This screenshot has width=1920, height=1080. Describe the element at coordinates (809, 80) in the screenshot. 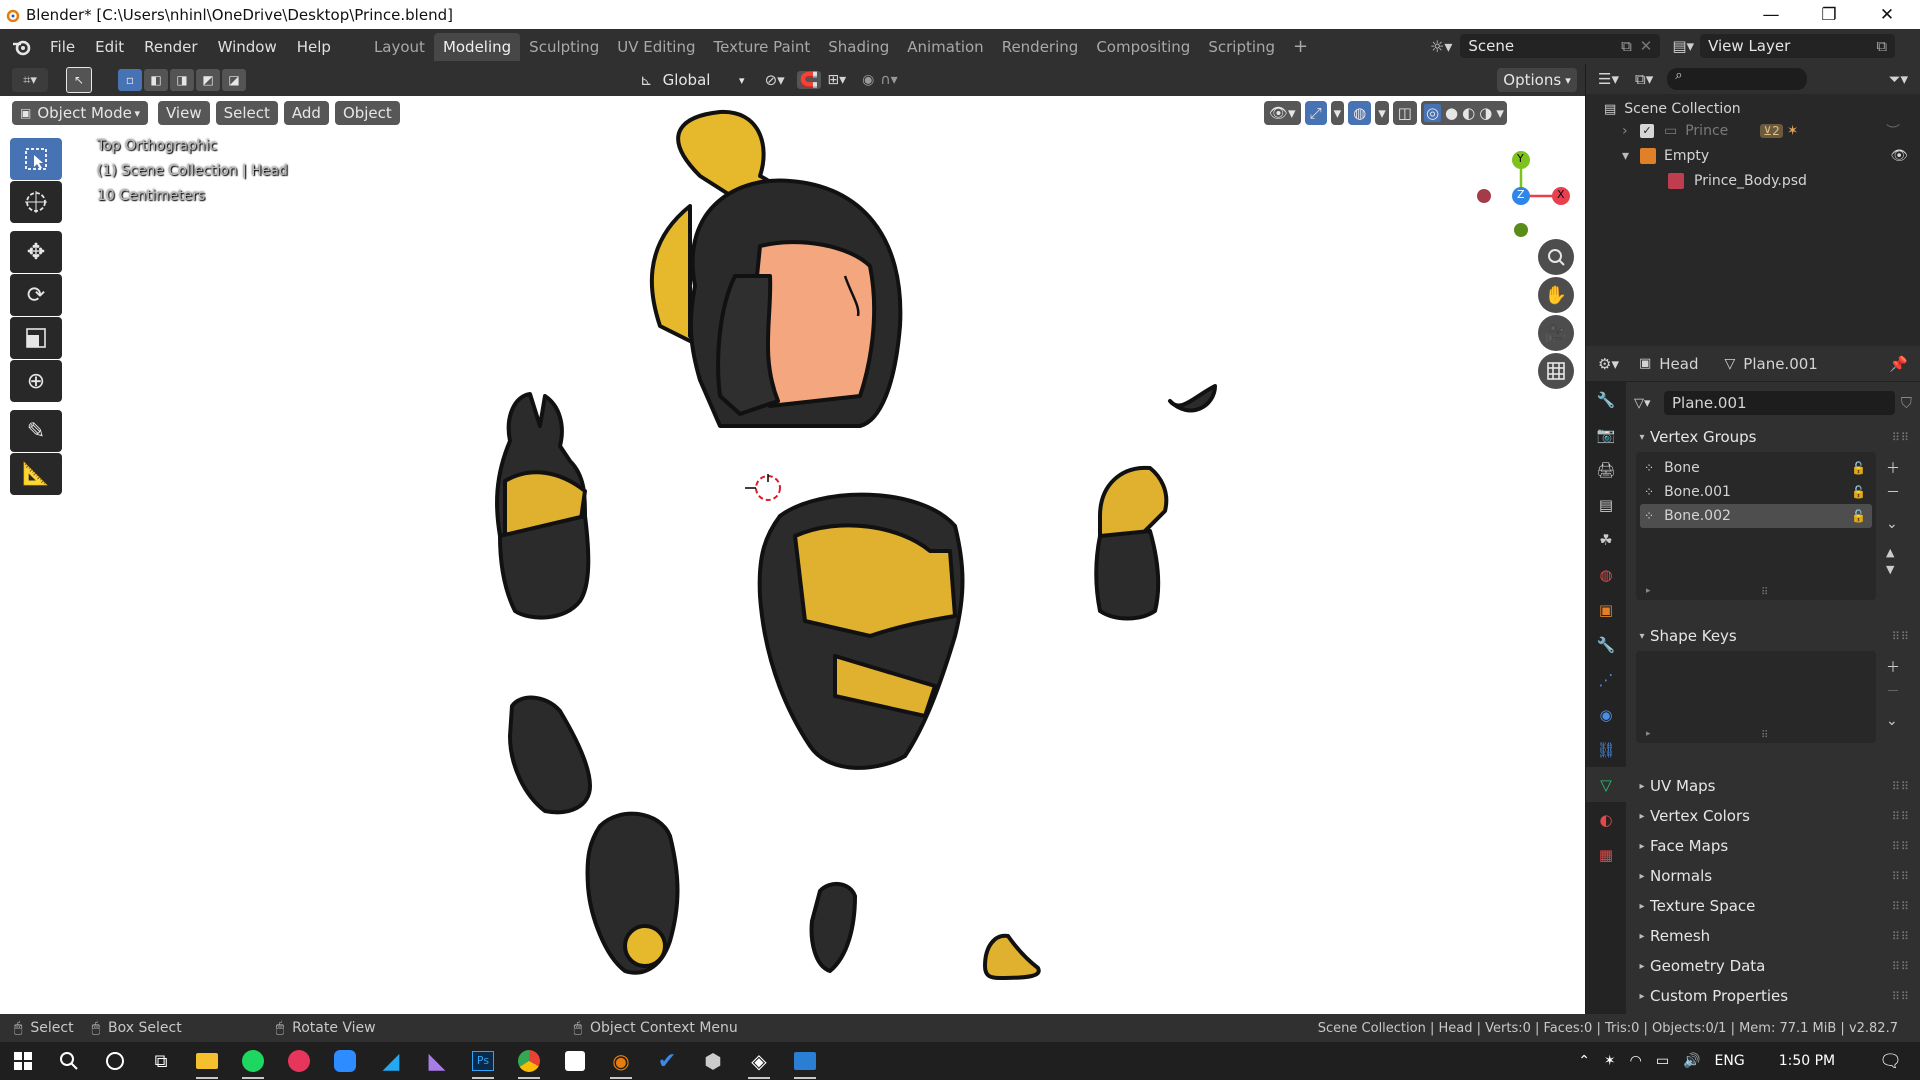

I see `snap-toggle-icon: 🧲` at that location.